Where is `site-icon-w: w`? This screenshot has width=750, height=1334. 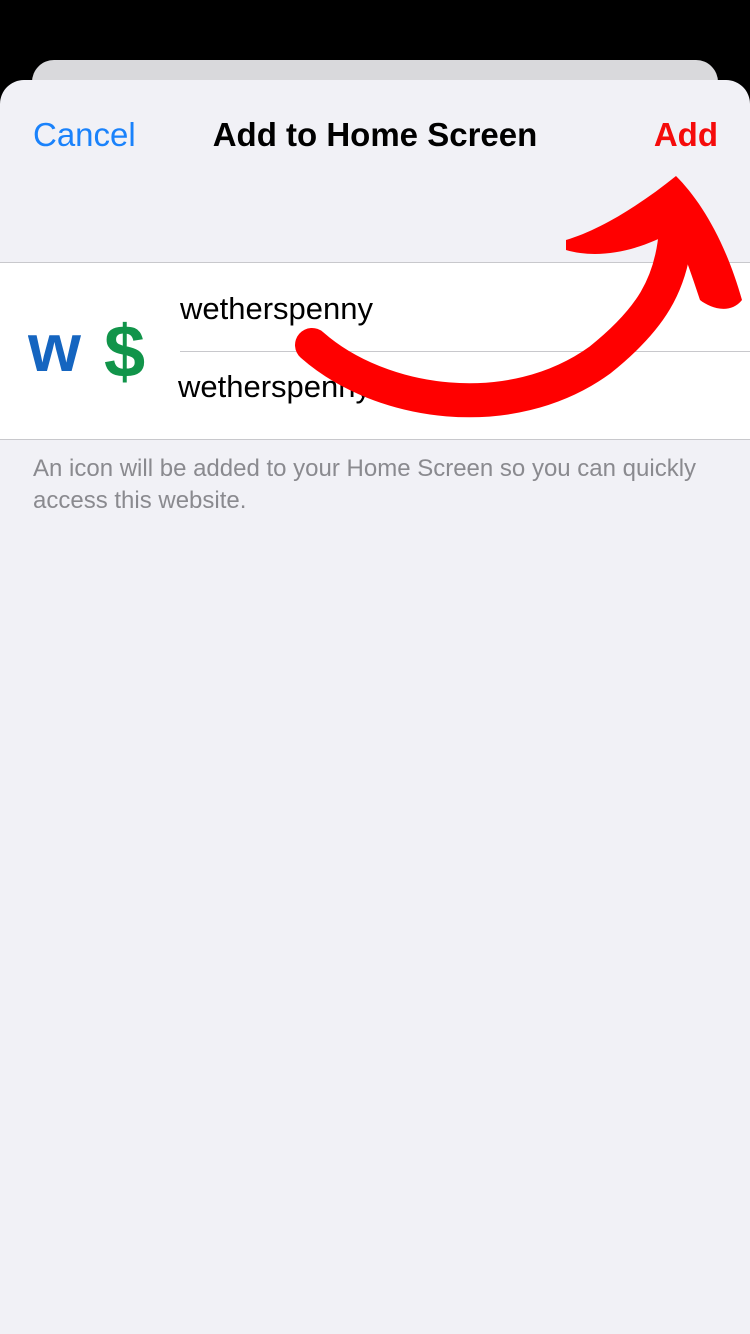 site-icon-w: w is located at coordinates (55, 348).